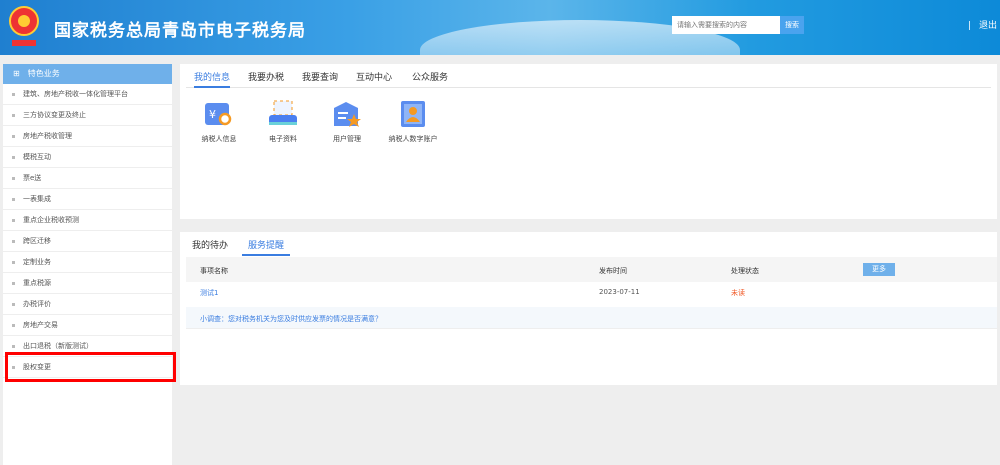 The height and width of the screenshot is (465, 1000). I want to click on tab-tax-handling: 我要办税, so click(266, 76).